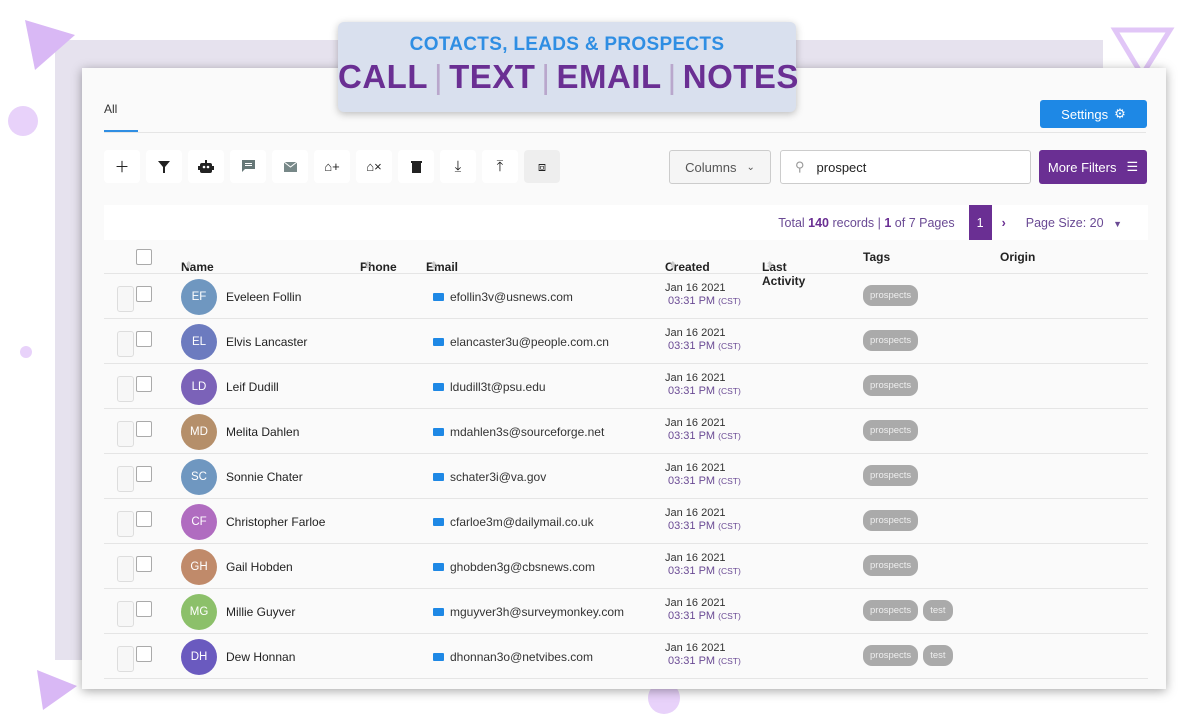  I want to click on contact-name: Dew Honnan, so click(260, 657).